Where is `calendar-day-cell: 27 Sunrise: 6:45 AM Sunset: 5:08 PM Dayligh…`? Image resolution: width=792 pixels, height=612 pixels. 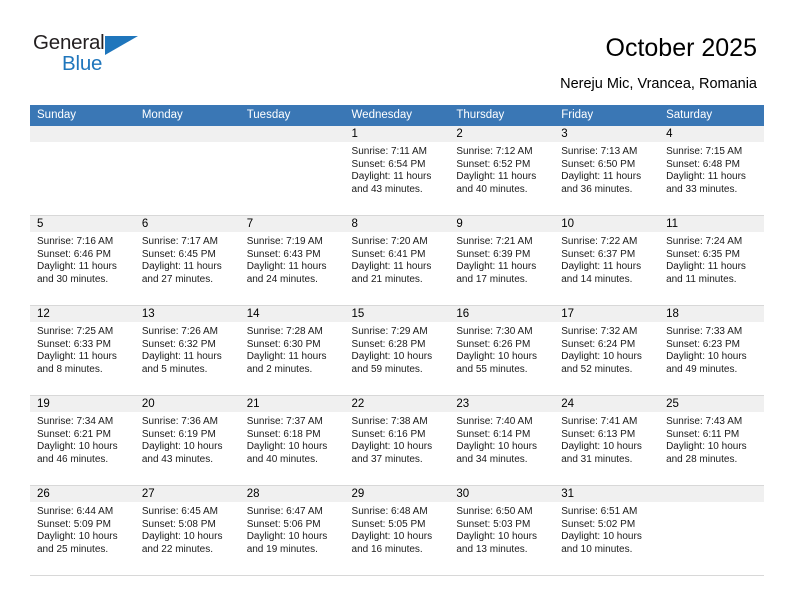
calendar-day-cell: 27 Sunrise: 6:45 AM Sunset: 5:08 PM Dayligh… is located at coordinates (187, 530).